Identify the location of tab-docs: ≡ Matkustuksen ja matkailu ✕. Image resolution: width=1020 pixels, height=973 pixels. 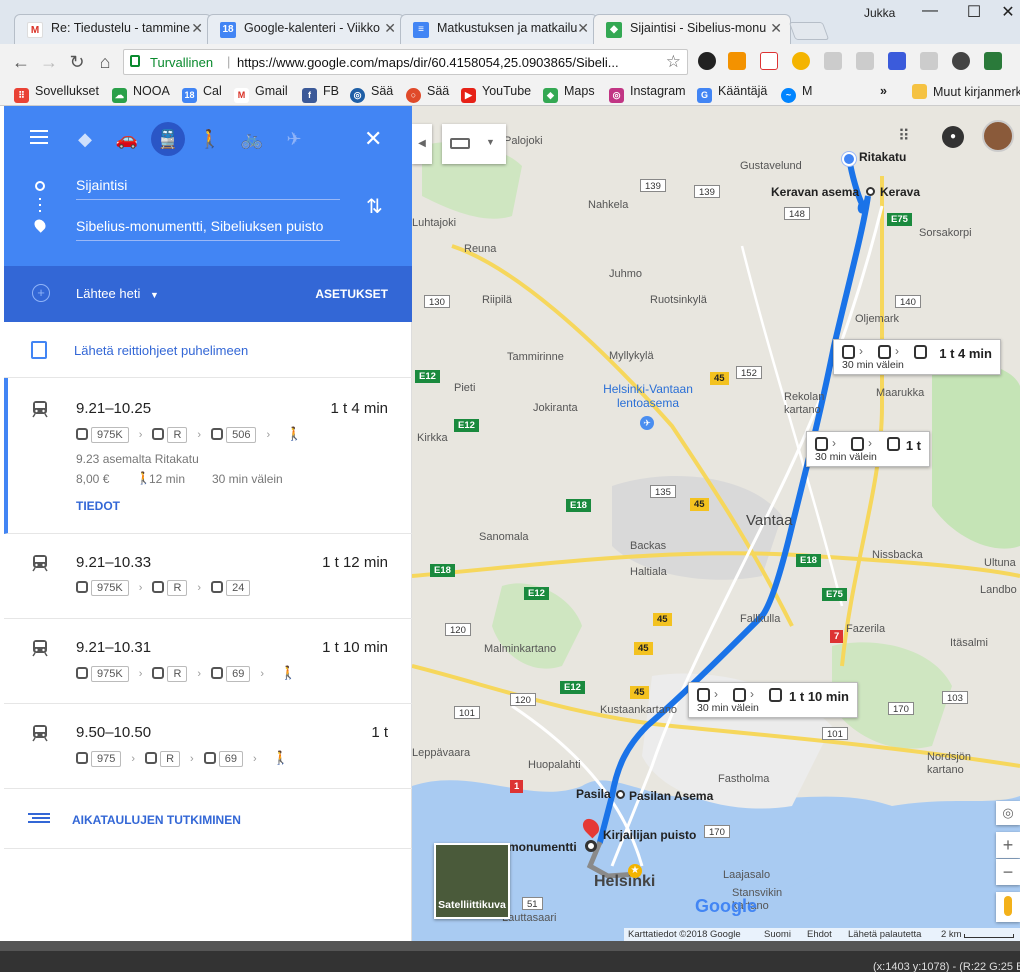
(499, 29).